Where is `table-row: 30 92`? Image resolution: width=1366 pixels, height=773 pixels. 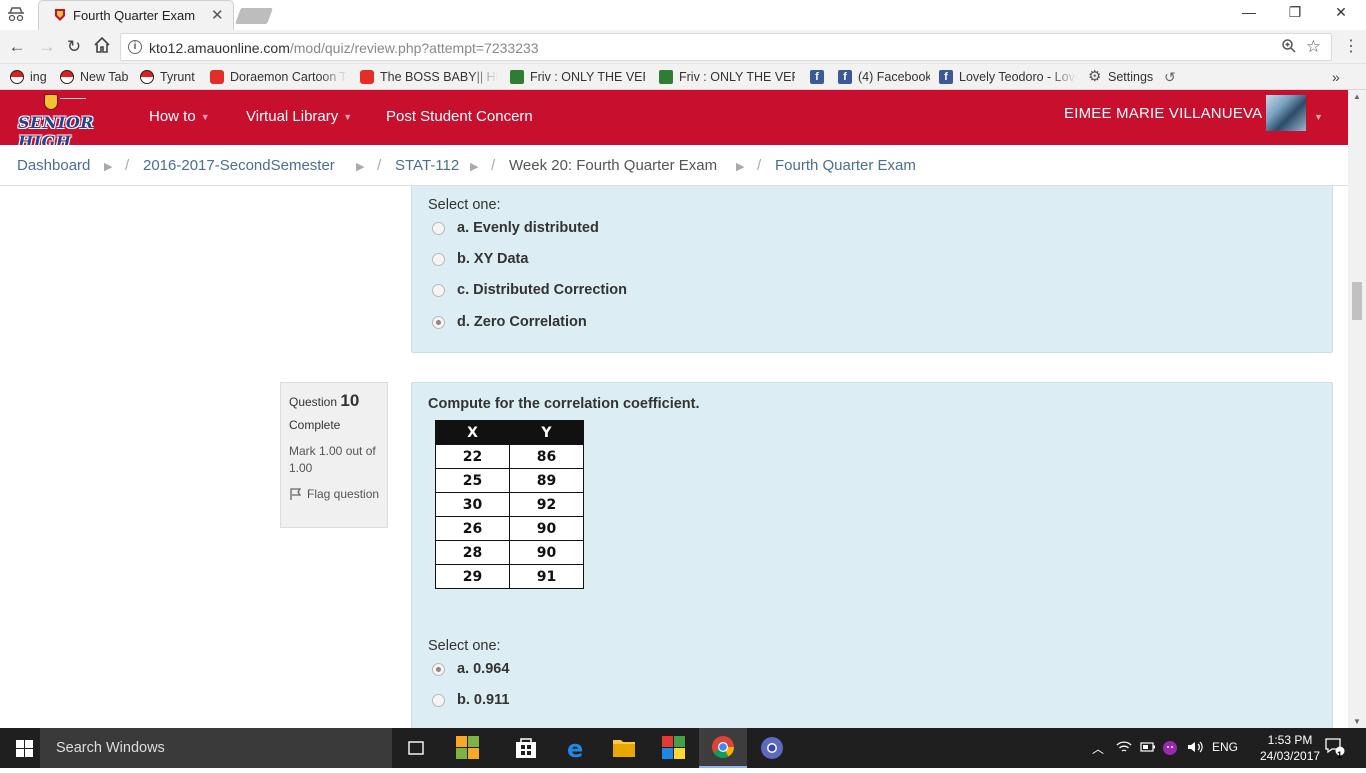 table-row: 30 92 is located at coordinates (509, 504).